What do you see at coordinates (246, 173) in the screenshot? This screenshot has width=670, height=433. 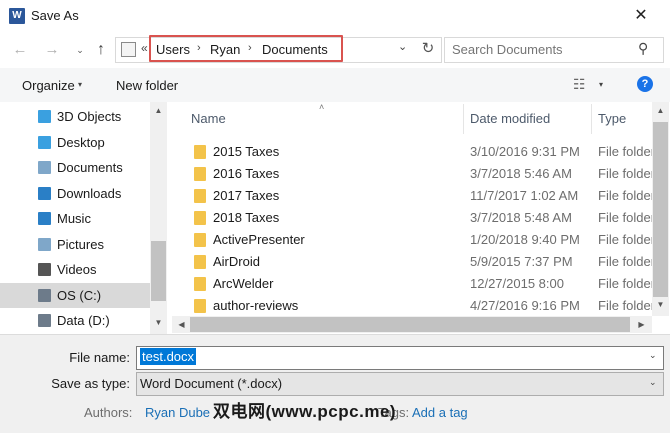 I see `file-name-cell: 2016 Taxes` at bounding box center [246, 173].